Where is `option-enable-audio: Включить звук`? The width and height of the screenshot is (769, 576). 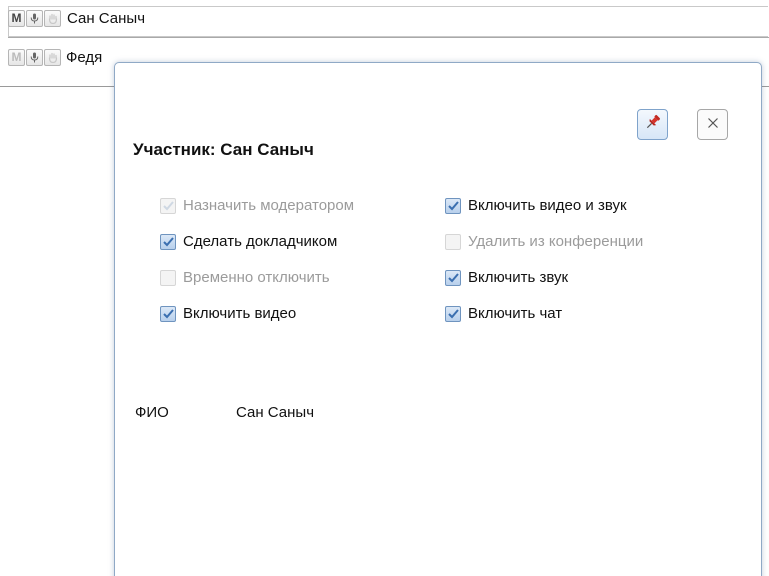
option-enable-audio: Включить звук is located at coordinates (506, 277).